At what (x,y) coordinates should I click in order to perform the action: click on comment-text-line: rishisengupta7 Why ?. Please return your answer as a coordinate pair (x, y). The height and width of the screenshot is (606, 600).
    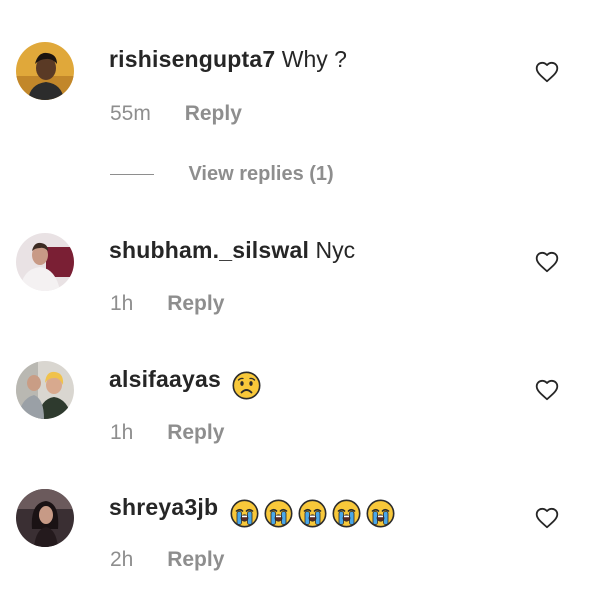
    Looking at the image, I should click on (228, 59).